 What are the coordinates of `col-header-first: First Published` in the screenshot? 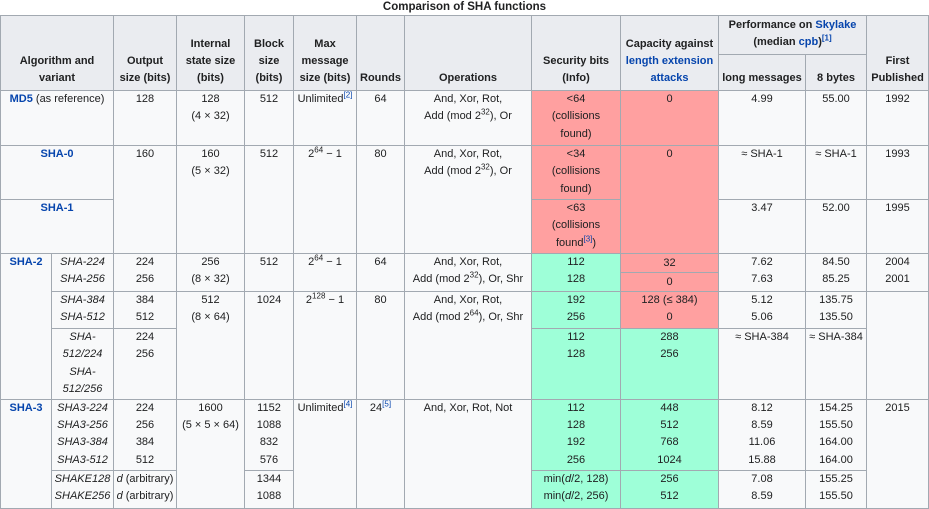 It's located at (897, 53).